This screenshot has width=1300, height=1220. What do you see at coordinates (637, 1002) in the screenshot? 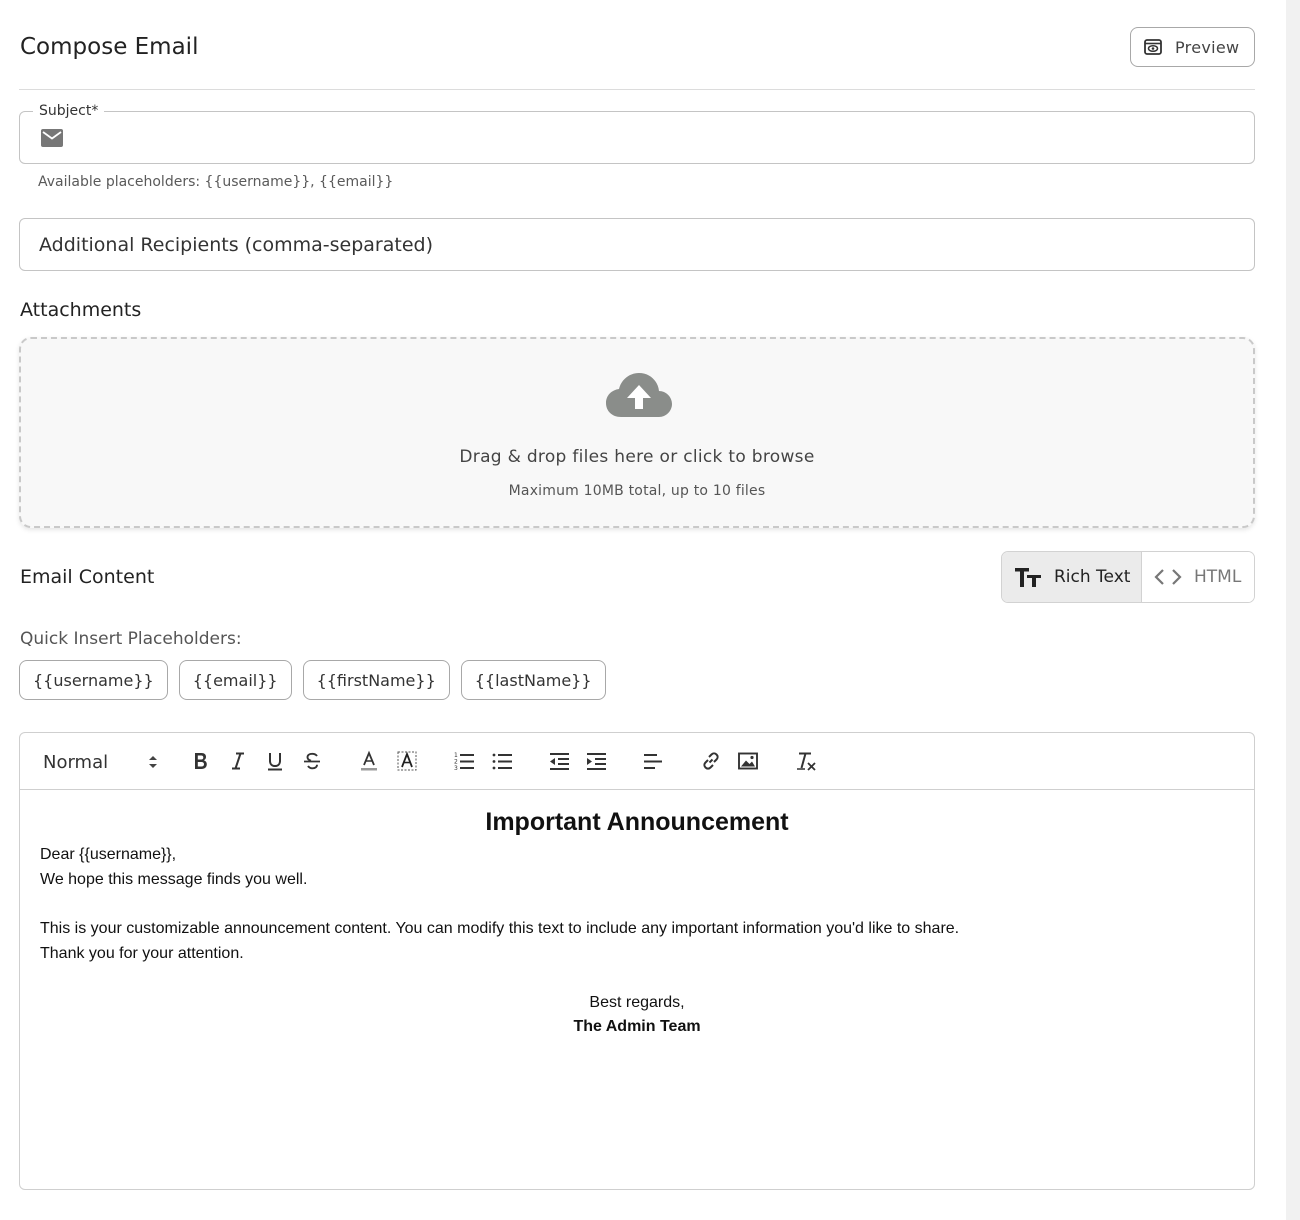
I see `content-closing: Best regards,` at bounding box center [637, 1002].